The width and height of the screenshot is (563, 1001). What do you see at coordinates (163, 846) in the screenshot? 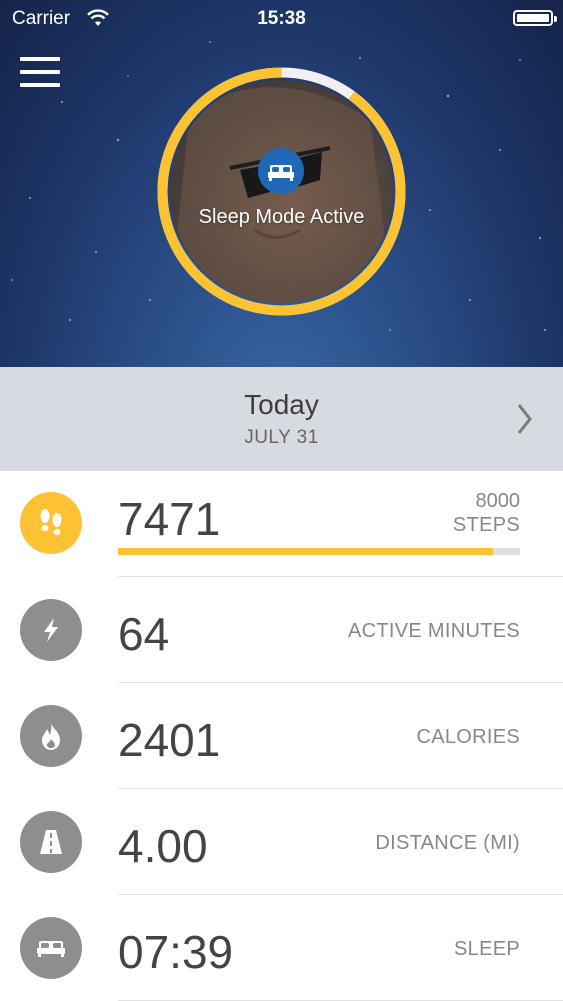
I see `distance-value: 4.00` at bounding box center [163, 846].